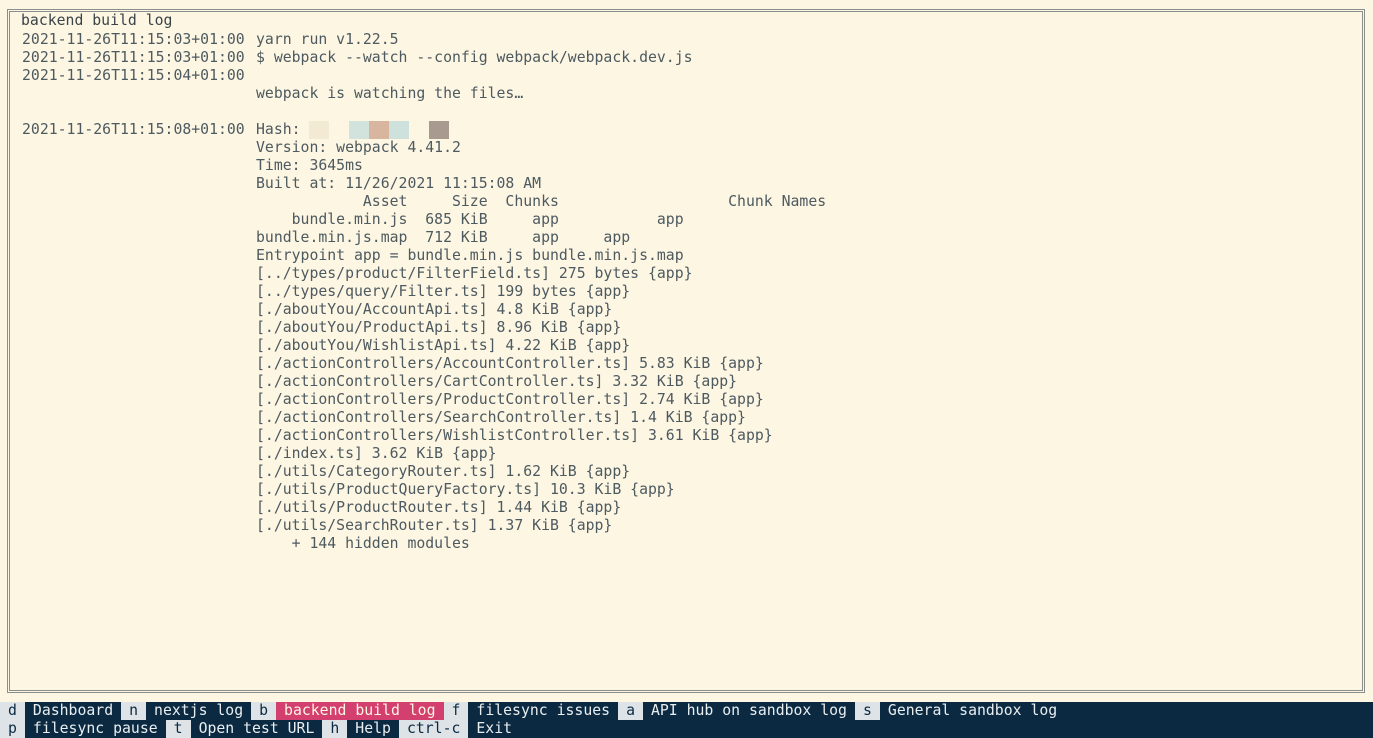 The image size is (1373, 738). Describe the element at coordinates (199, 711) in the screenshot. I see `menu-item-nextjs-log: nextjs log` at that location.